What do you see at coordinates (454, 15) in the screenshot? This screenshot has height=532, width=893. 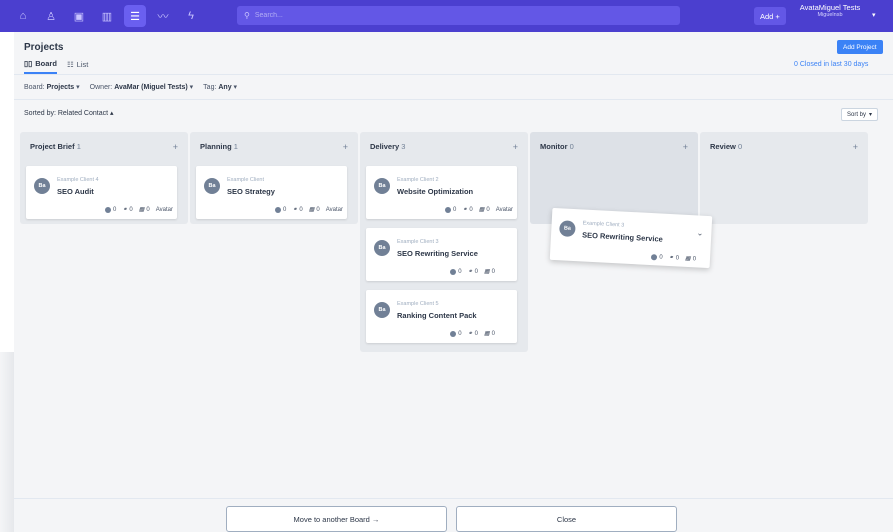 I see `search-input` at bounding box center [454, 15].